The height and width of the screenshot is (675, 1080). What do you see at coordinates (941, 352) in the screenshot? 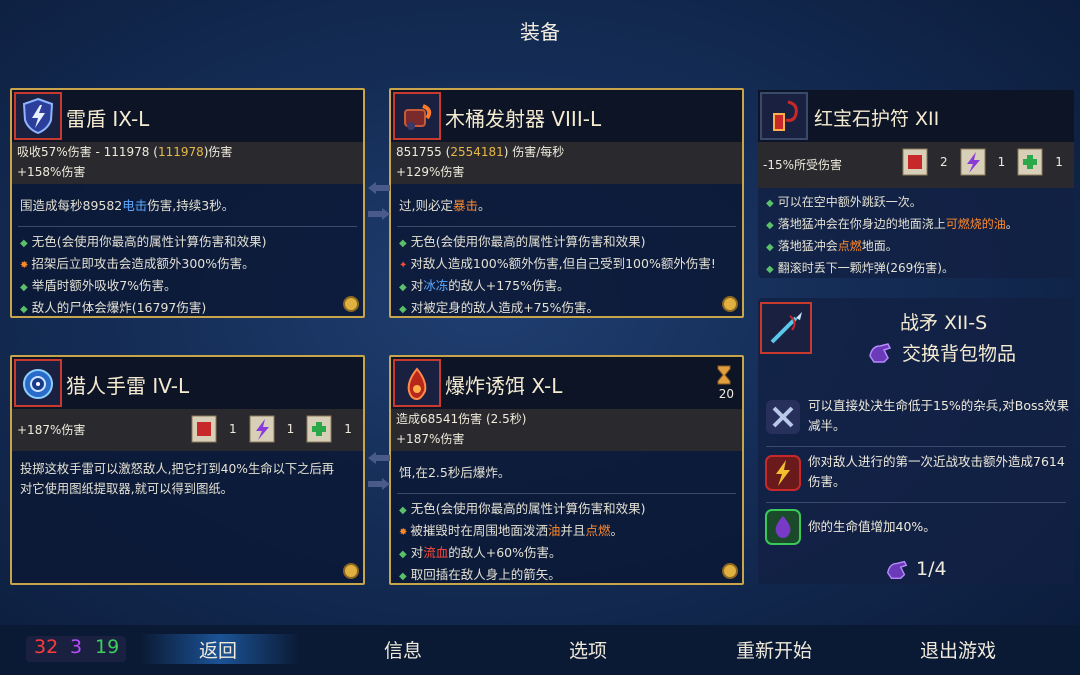
I see `swap-inventory-button: 交换背包物品` at bounding box center [941, 352].